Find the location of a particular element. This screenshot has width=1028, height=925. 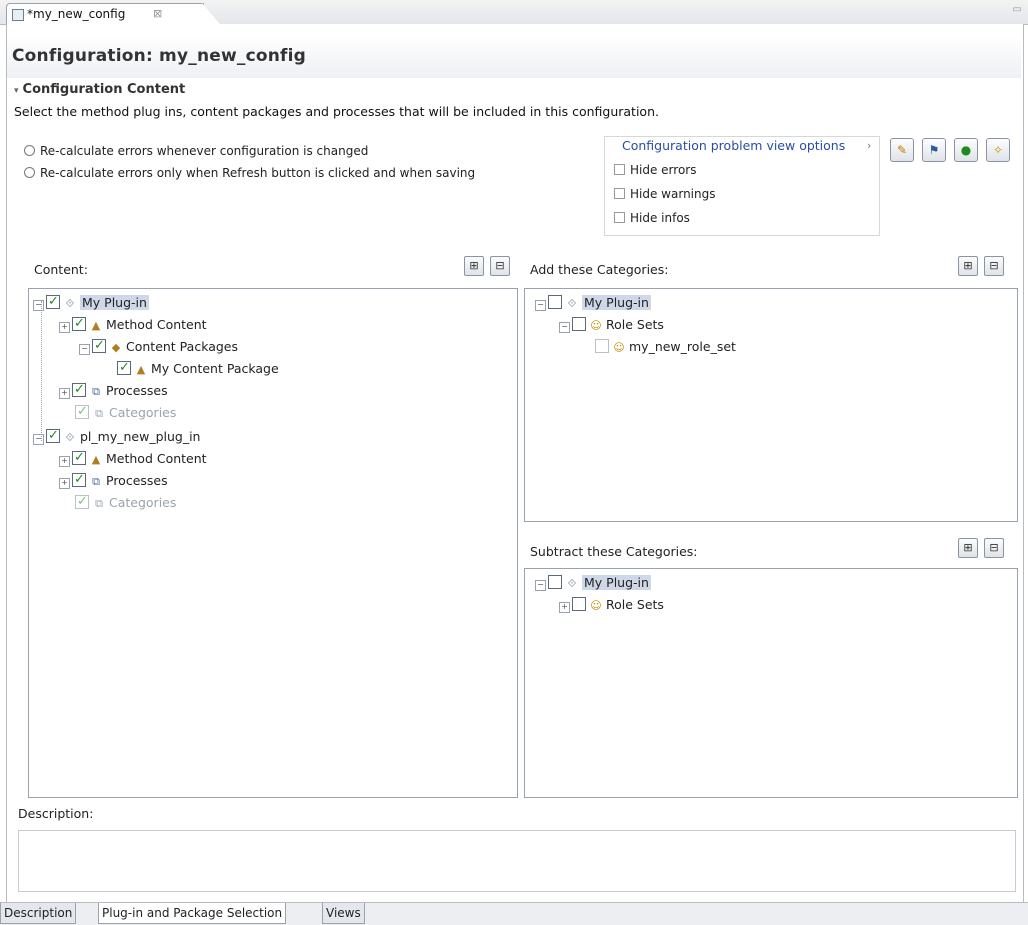

expand-all-button: ⊞ is located at coordinates (474, 266).